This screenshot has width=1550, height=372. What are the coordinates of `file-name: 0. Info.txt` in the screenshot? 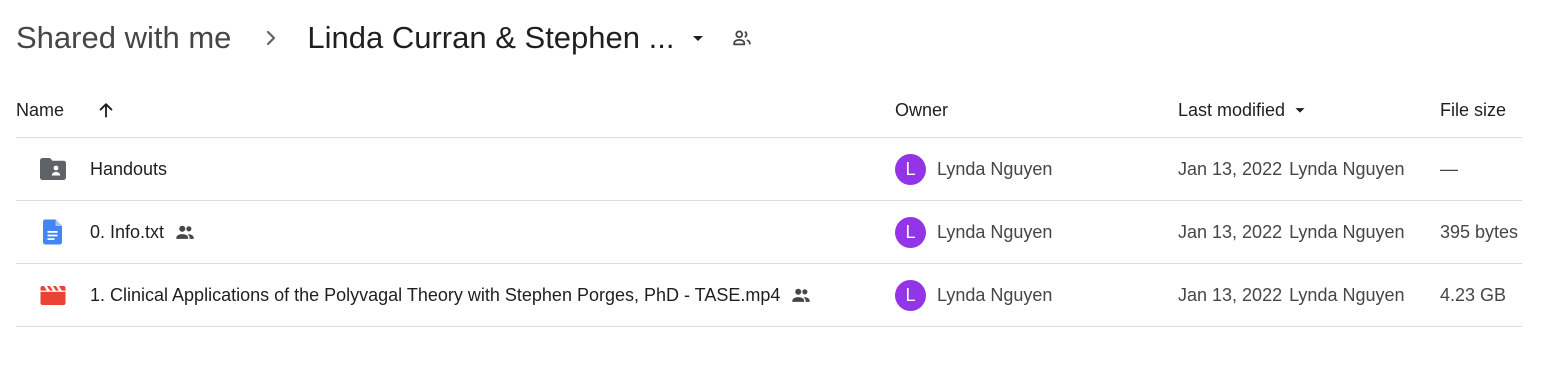 It's located at (143, 232).